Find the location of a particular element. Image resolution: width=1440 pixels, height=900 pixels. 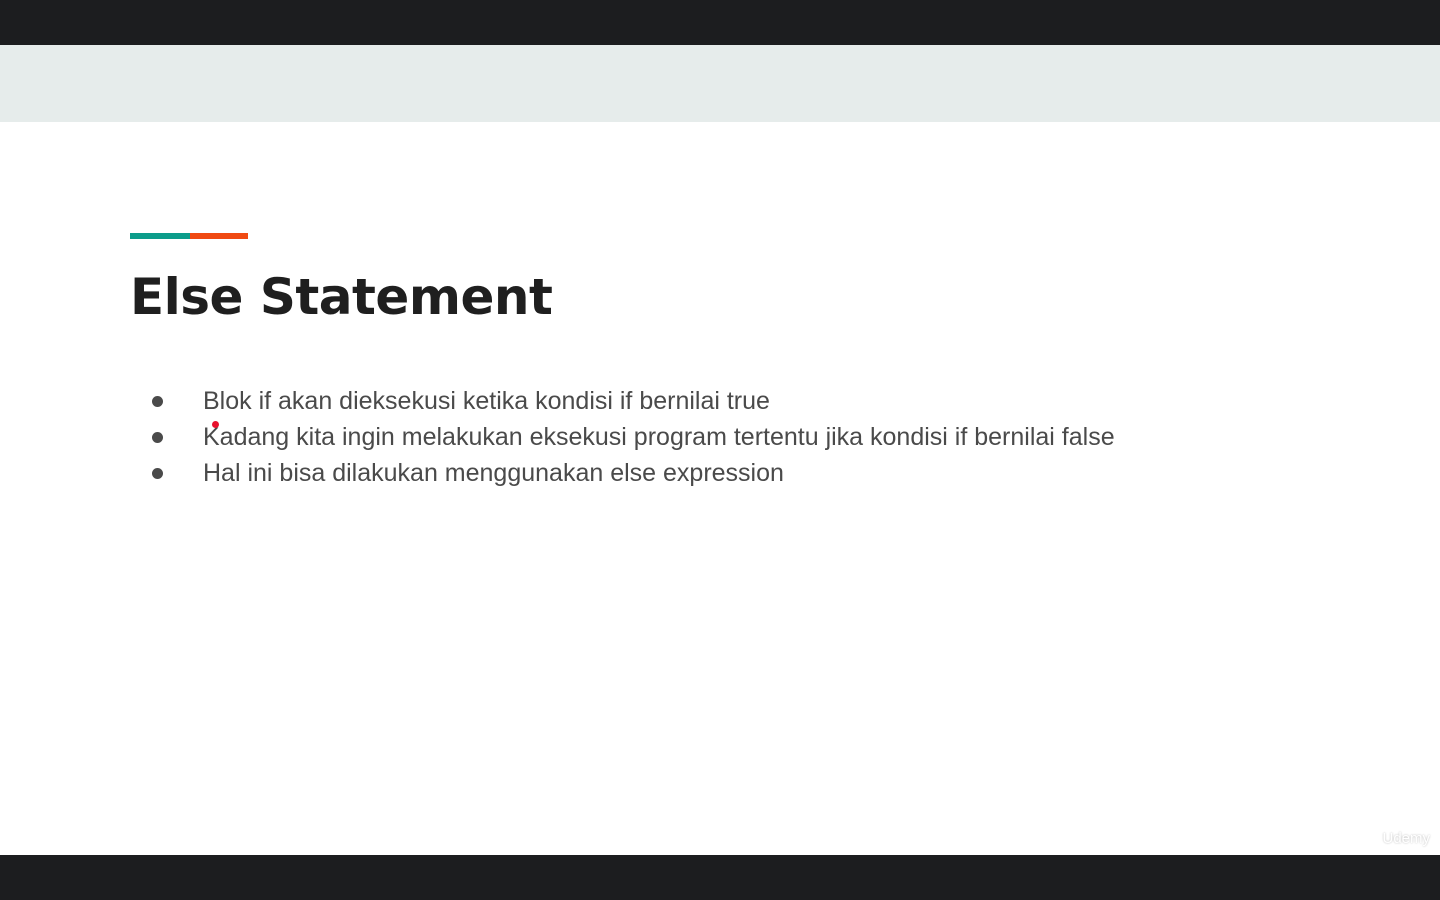

video-letterbox-bottom is located at coordinates (720, 877).